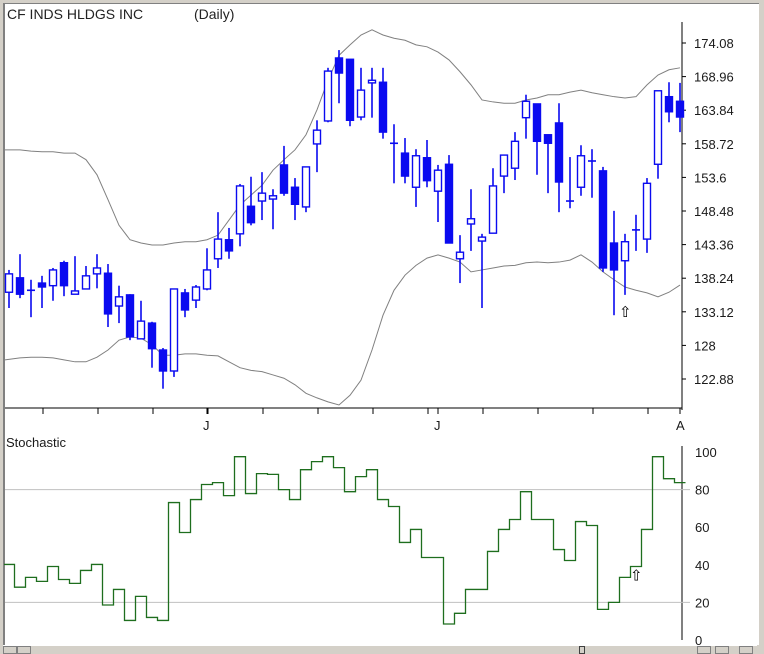 The width and height of the screenshot is (764, 654). What do you see at coordinates (714, 144) in the screenshot?
I see `price-tick-label: 158.72` at bounding box center [714, 144].